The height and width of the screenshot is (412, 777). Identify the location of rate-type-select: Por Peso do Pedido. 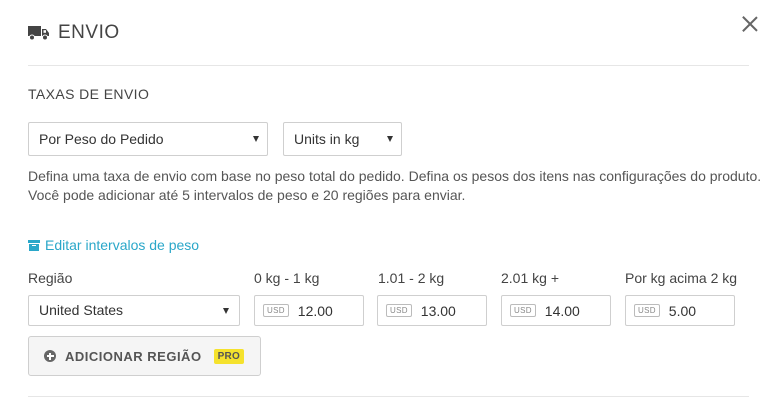
(148, 139).